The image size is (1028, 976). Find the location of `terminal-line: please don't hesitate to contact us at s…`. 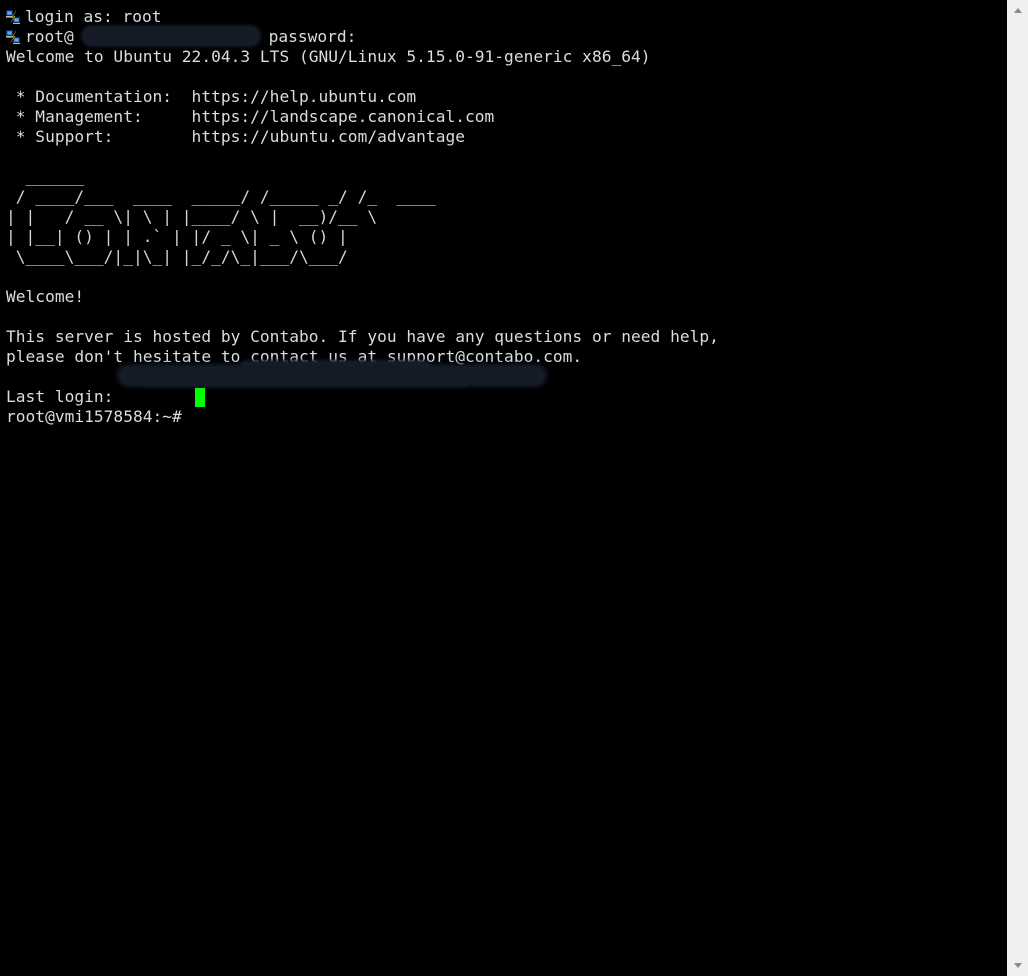

terminal-line: please don't hesitate to contact us at s… is located at coordinates (294, 356).